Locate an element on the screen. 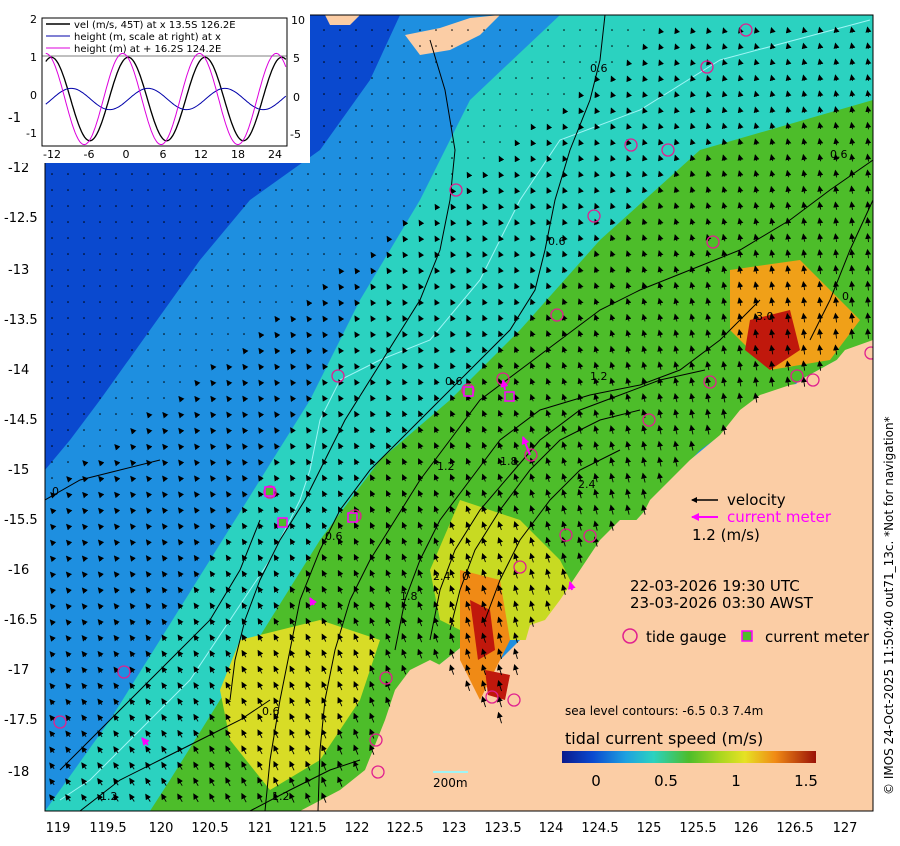 This screenshot has height=846, width=900. time-awst: 23-03-2026 03:30 AWST is located at coordinates (722, 603).